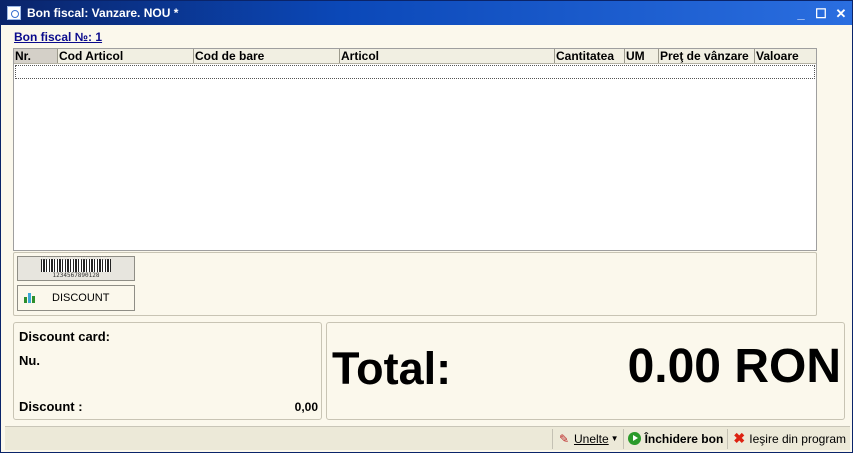 The width and height of the screenshot is (853, 453). I want to click on column-header-cantitatea: Cantitatea, so click(590, 56).